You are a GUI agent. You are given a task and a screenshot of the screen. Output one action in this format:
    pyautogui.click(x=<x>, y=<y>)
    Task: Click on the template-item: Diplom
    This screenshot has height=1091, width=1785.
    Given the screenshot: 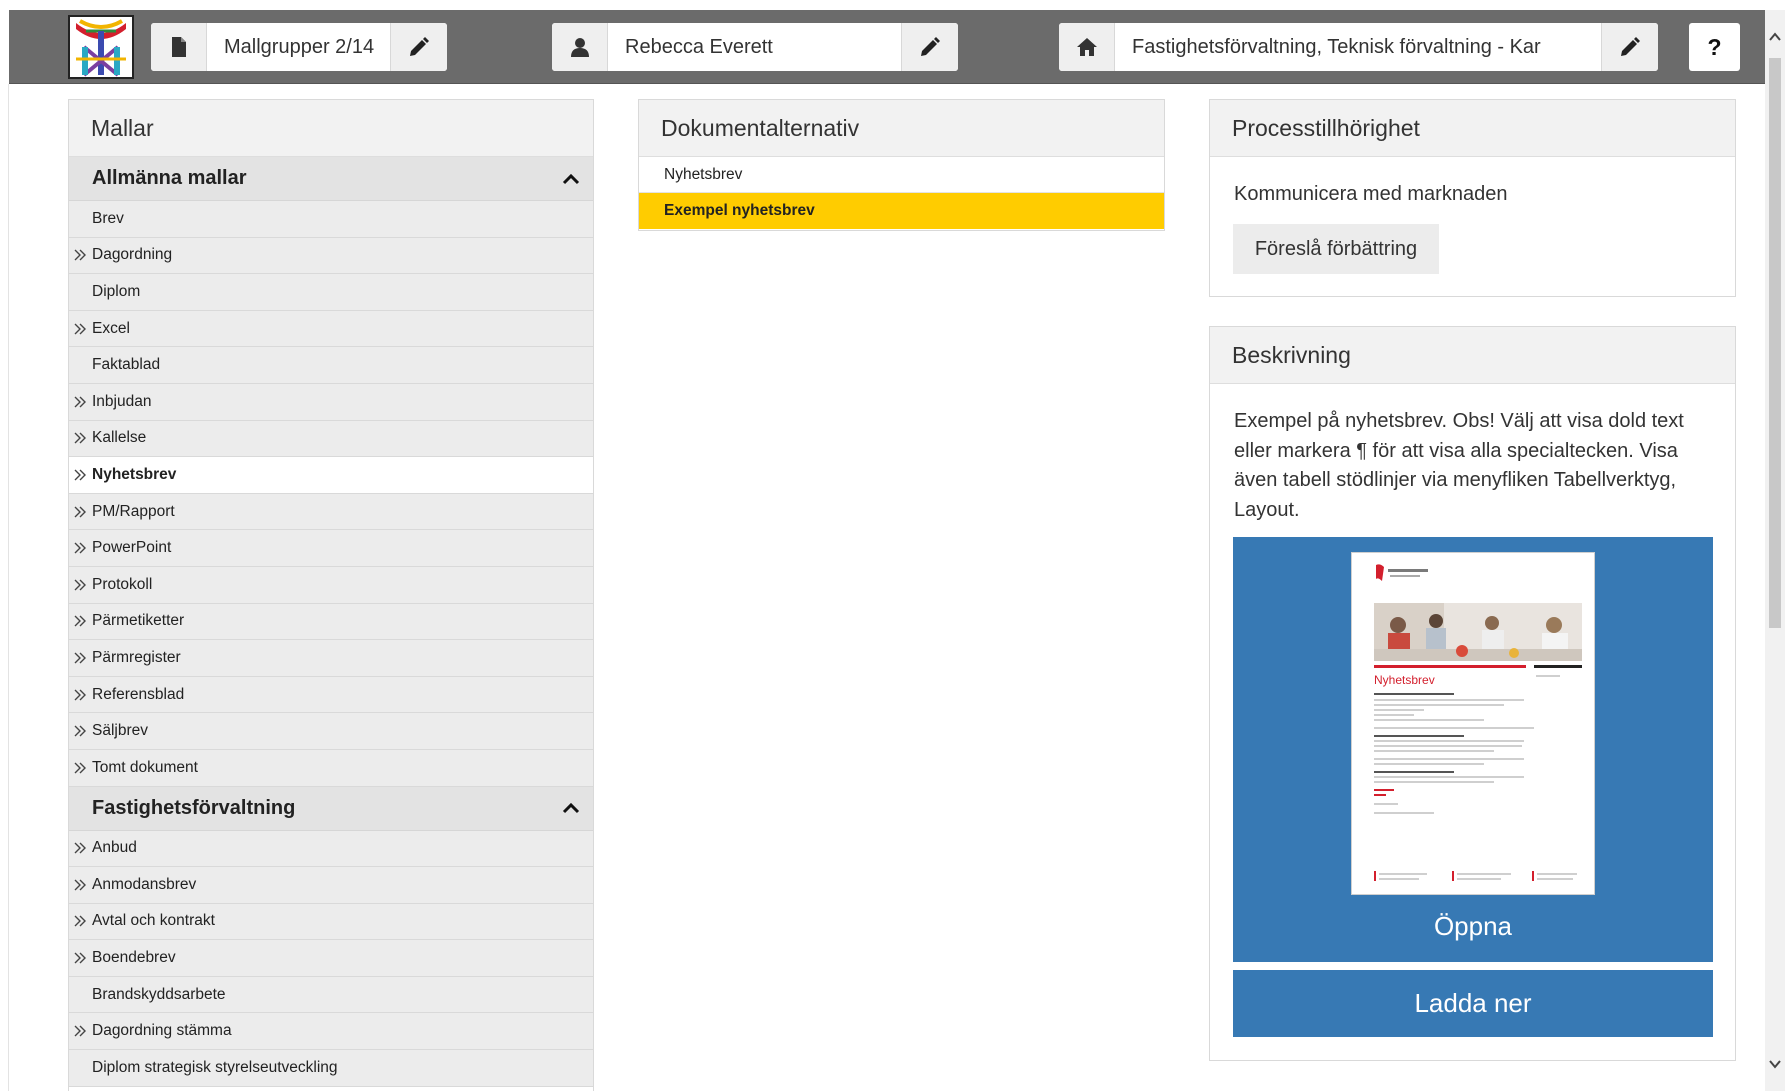 What is the action you would take?
    pyautogui.click(x=331, y=292)
    